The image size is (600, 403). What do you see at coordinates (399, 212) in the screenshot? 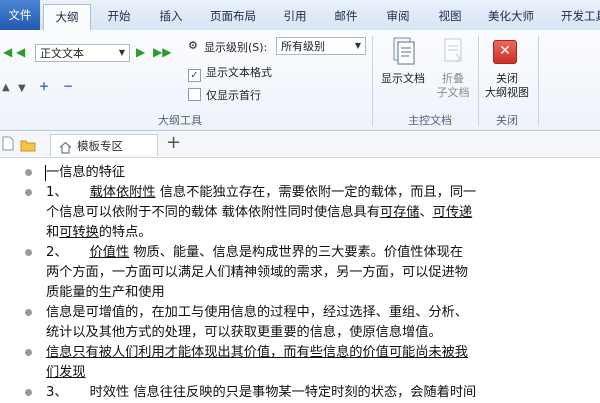
I see `underlined-text: 可存储` at bounding box center [399, 212].